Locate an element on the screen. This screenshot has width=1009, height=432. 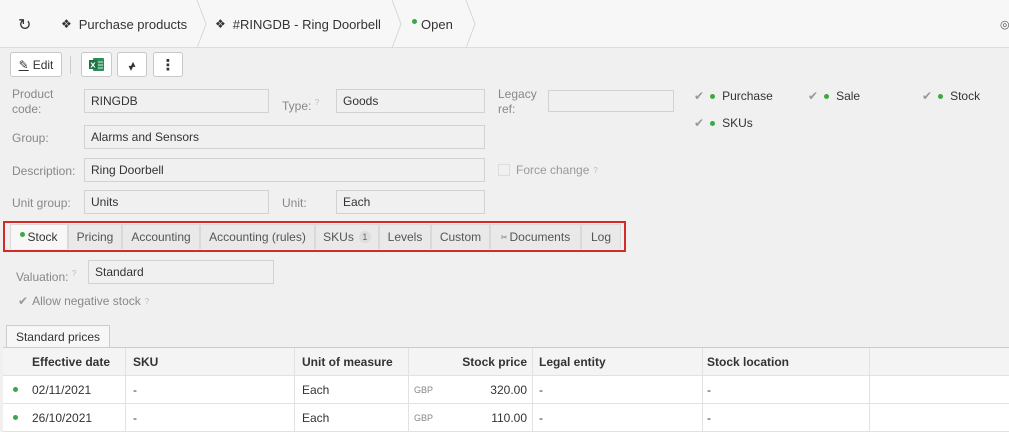
tab-log: Log is located at coordinates (601, 236).